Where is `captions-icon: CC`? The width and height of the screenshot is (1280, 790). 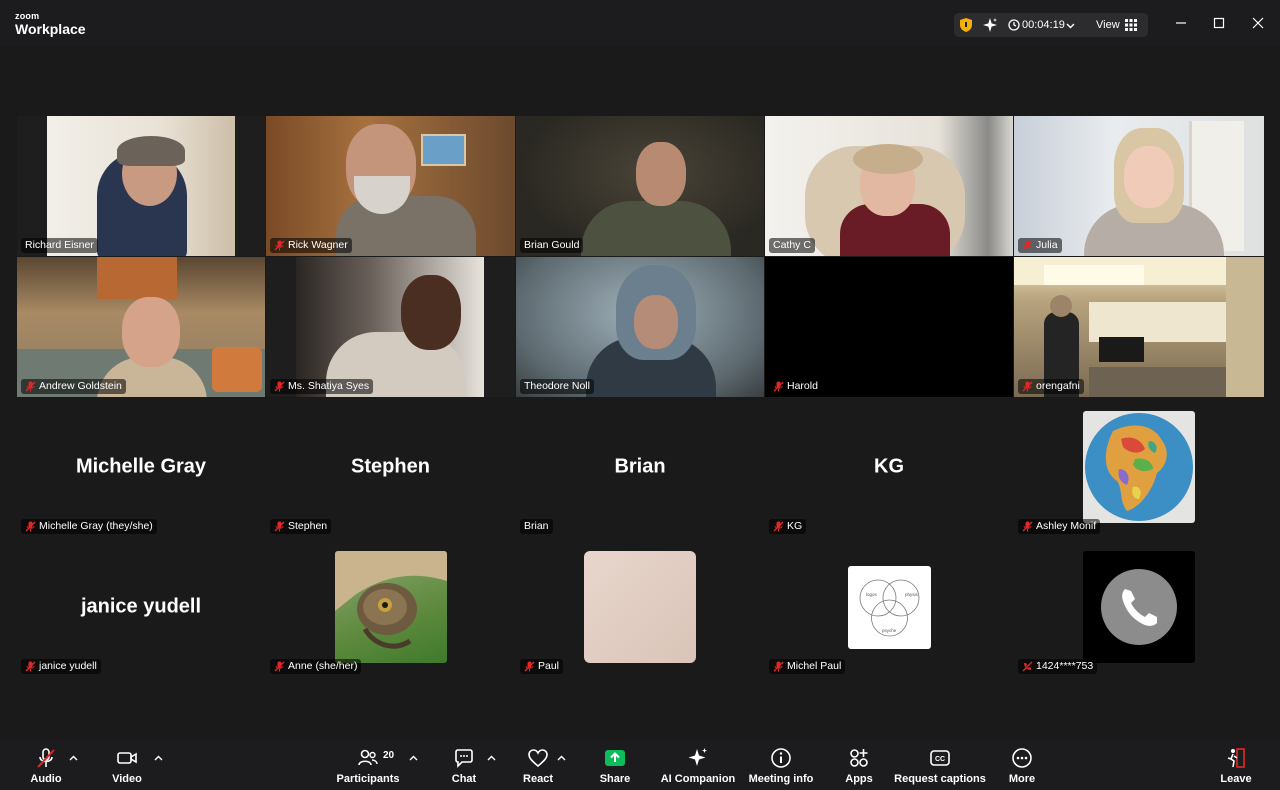
captions-icon: CC is located at coordinates (940, 758).